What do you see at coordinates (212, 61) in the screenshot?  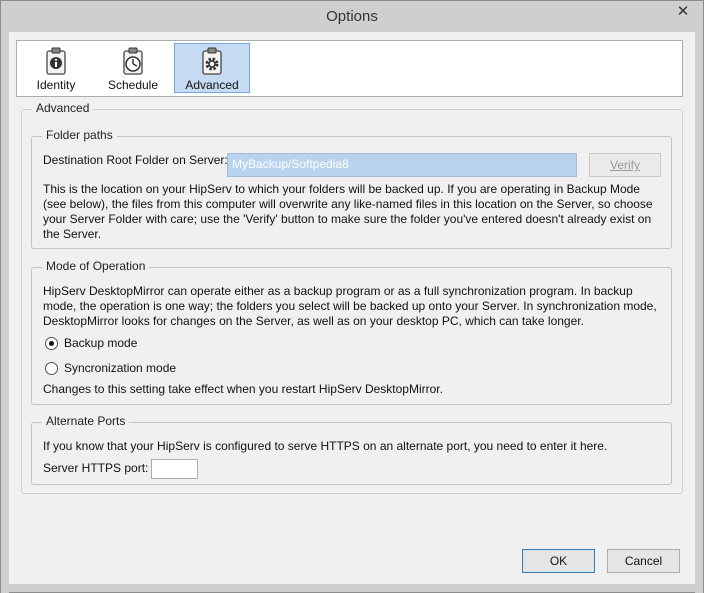 I see `gear-clipboard-icon` at bounding box center [212, 61].